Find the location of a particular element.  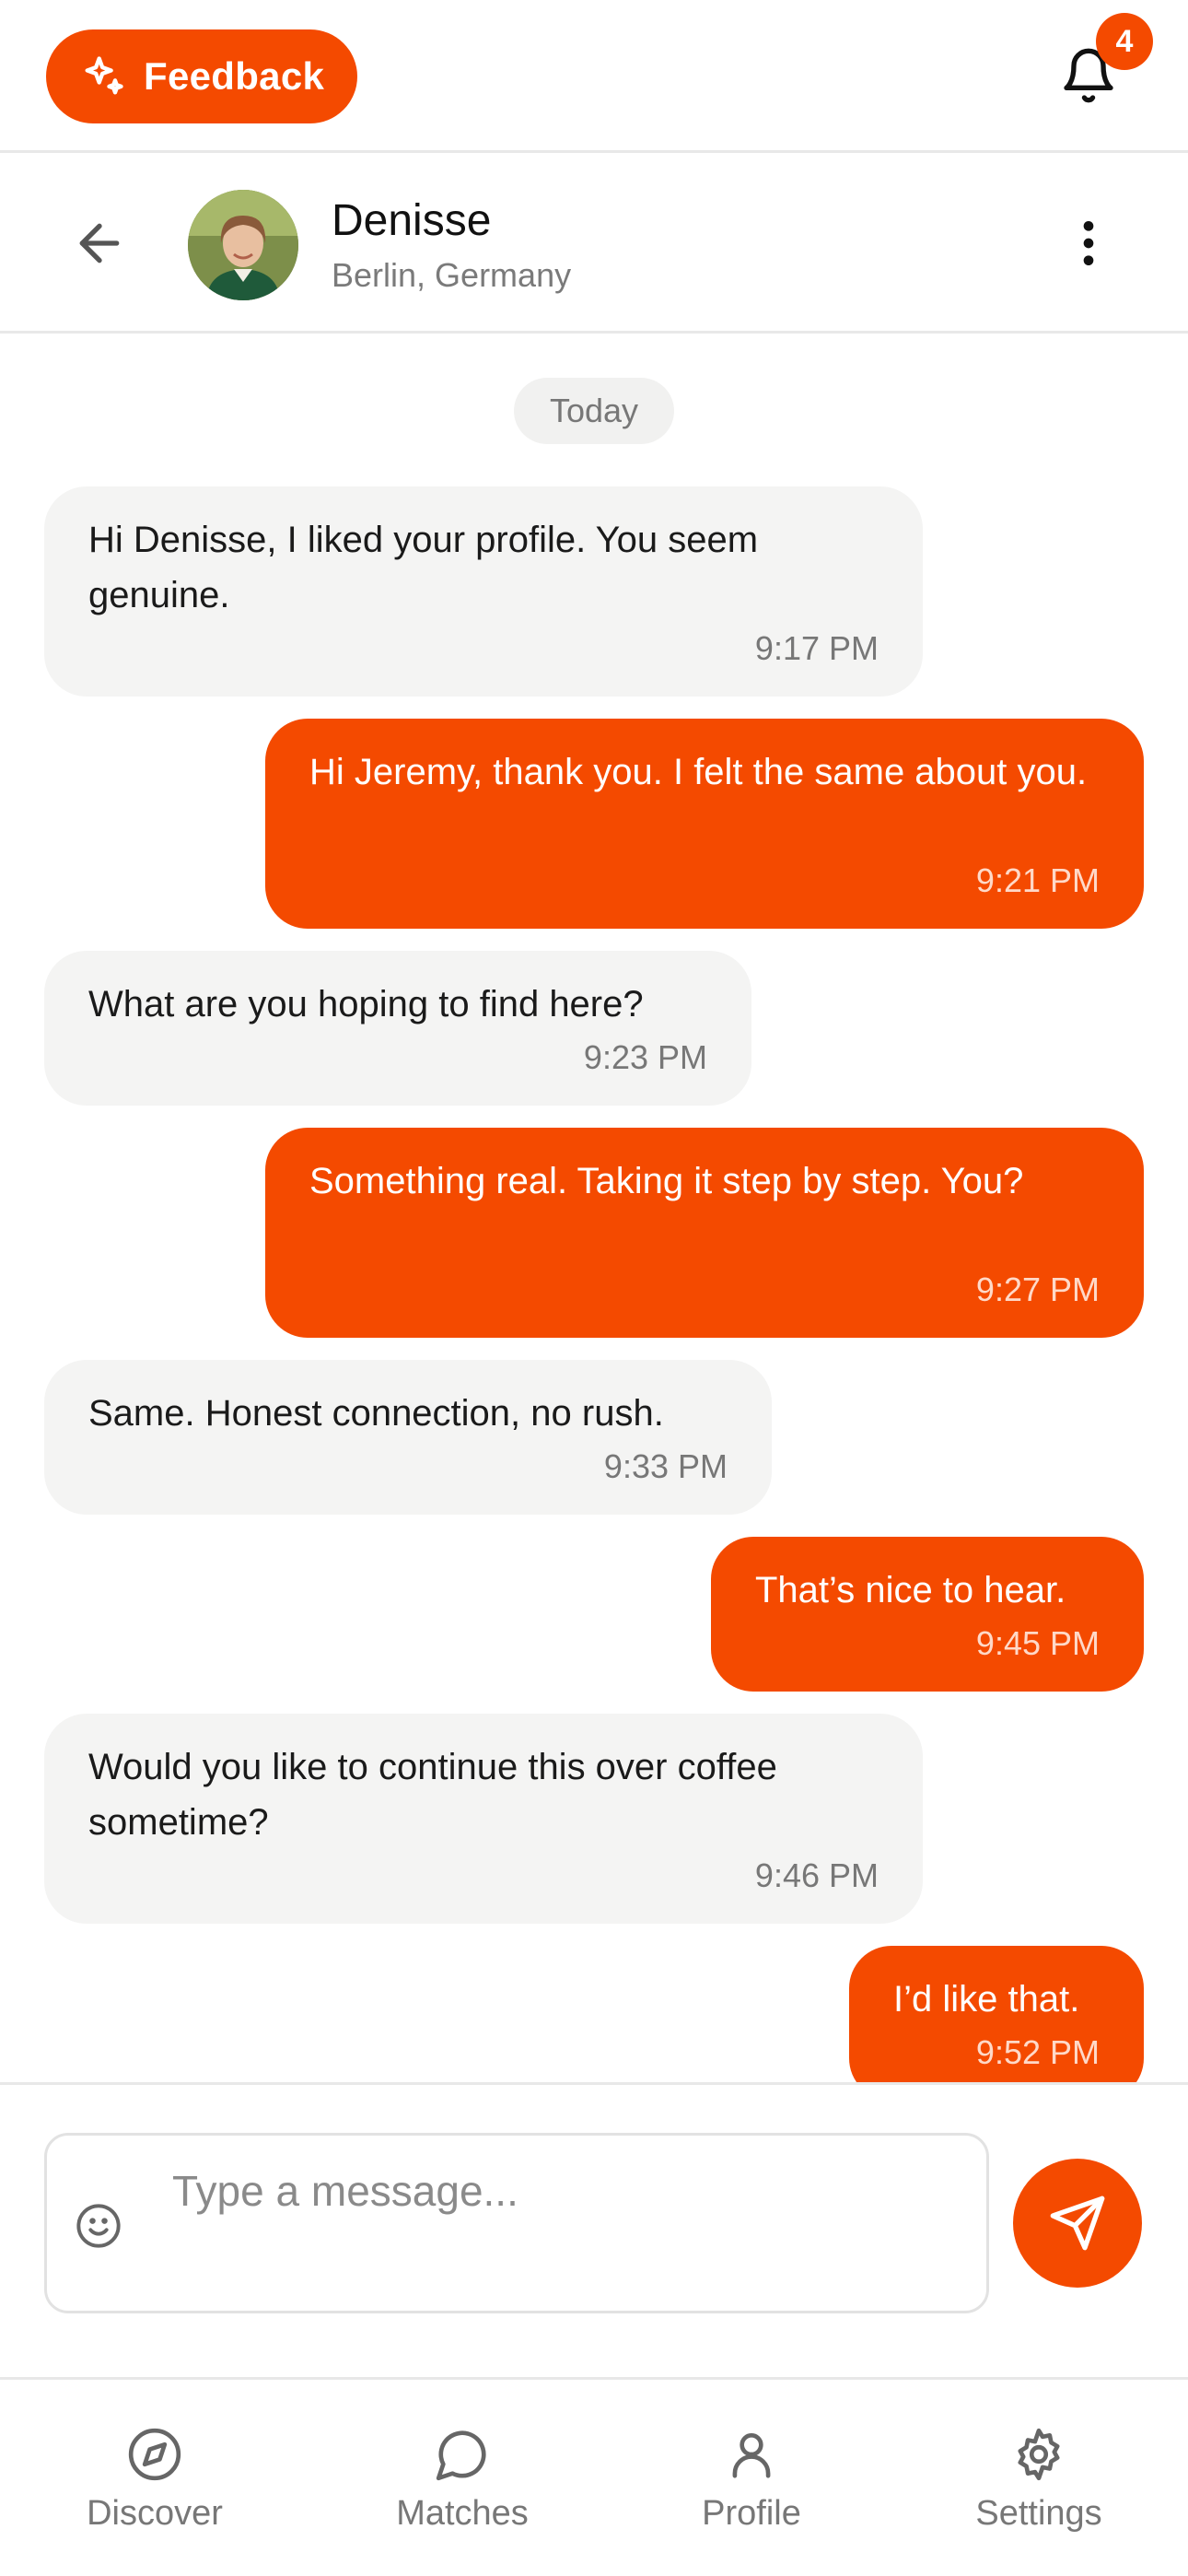

nav-label: Discover is located at coordinates (155, 2513).